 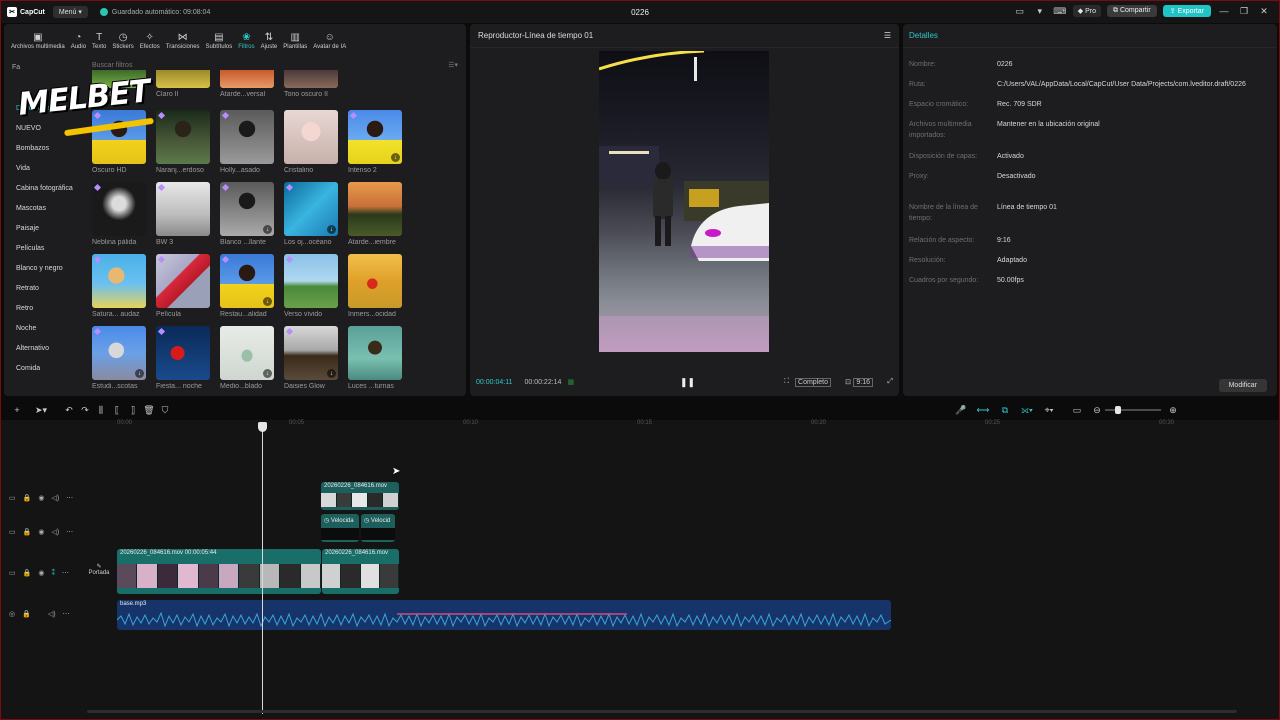 What do you see at coordinates (184, 84) in the screenshot?
I see `filter-item: Claro II` at bounding box center [184, 84].